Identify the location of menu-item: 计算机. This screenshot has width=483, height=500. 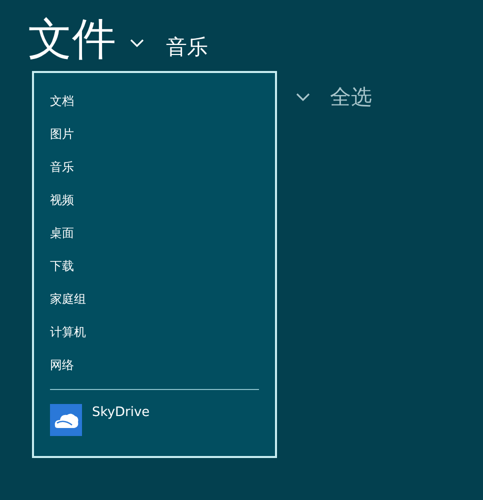
(154, 332).